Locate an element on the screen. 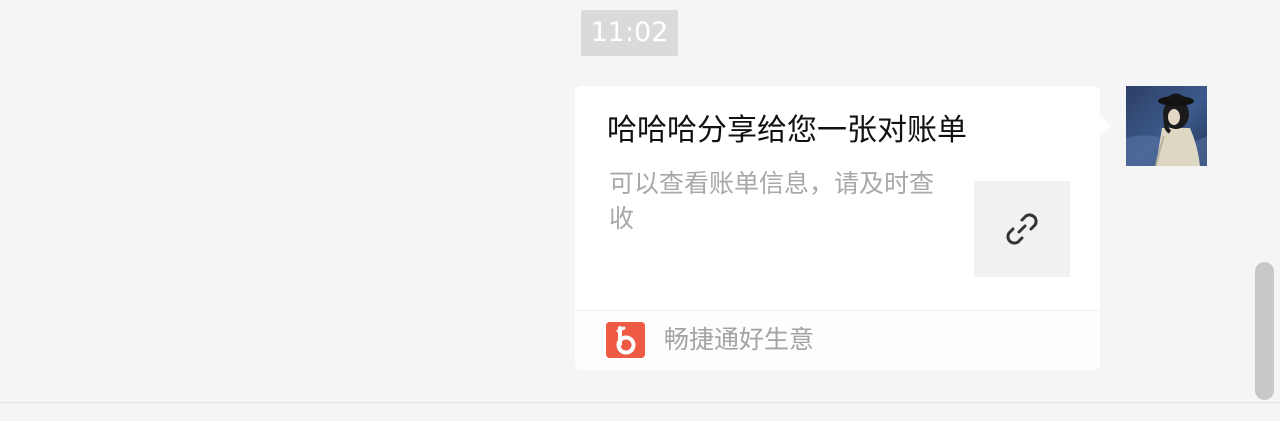 Image resolution: width=1280 pixels, height=421 pixels. app-logo-icon is located at coordinates (625, 340).